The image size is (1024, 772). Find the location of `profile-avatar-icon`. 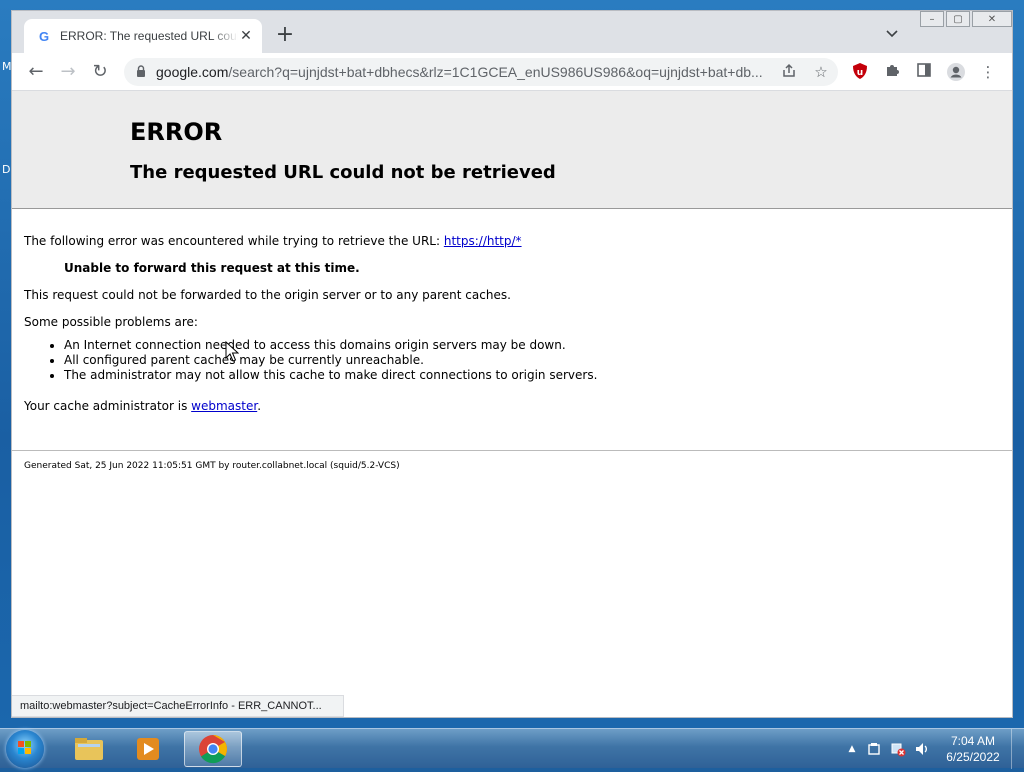

profile-avatar-icon is located at coordinates (956, 72).